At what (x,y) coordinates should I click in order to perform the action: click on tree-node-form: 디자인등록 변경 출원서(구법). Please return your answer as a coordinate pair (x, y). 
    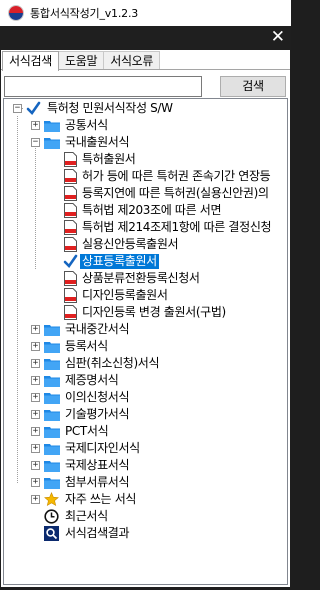
    Looking at the image, I should click on (145, 312).